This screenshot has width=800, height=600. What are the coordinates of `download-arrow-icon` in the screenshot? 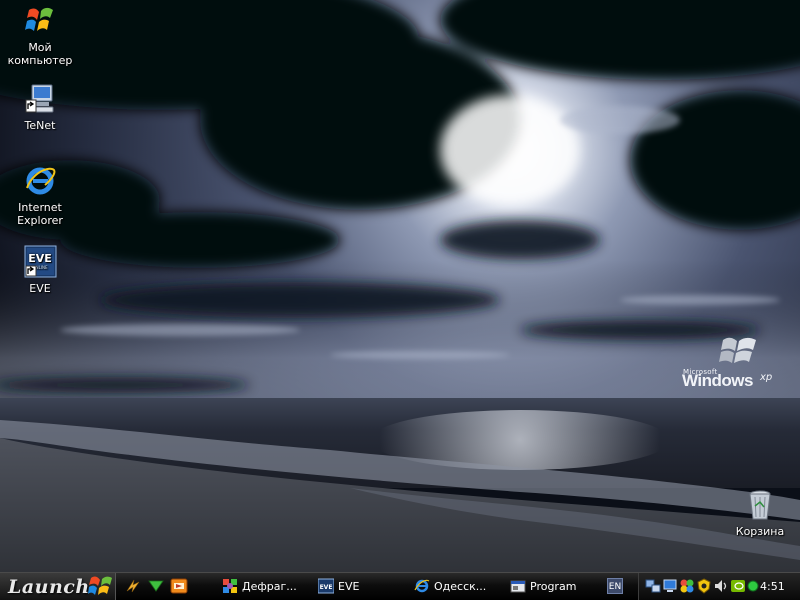 It's located at (156, 586).